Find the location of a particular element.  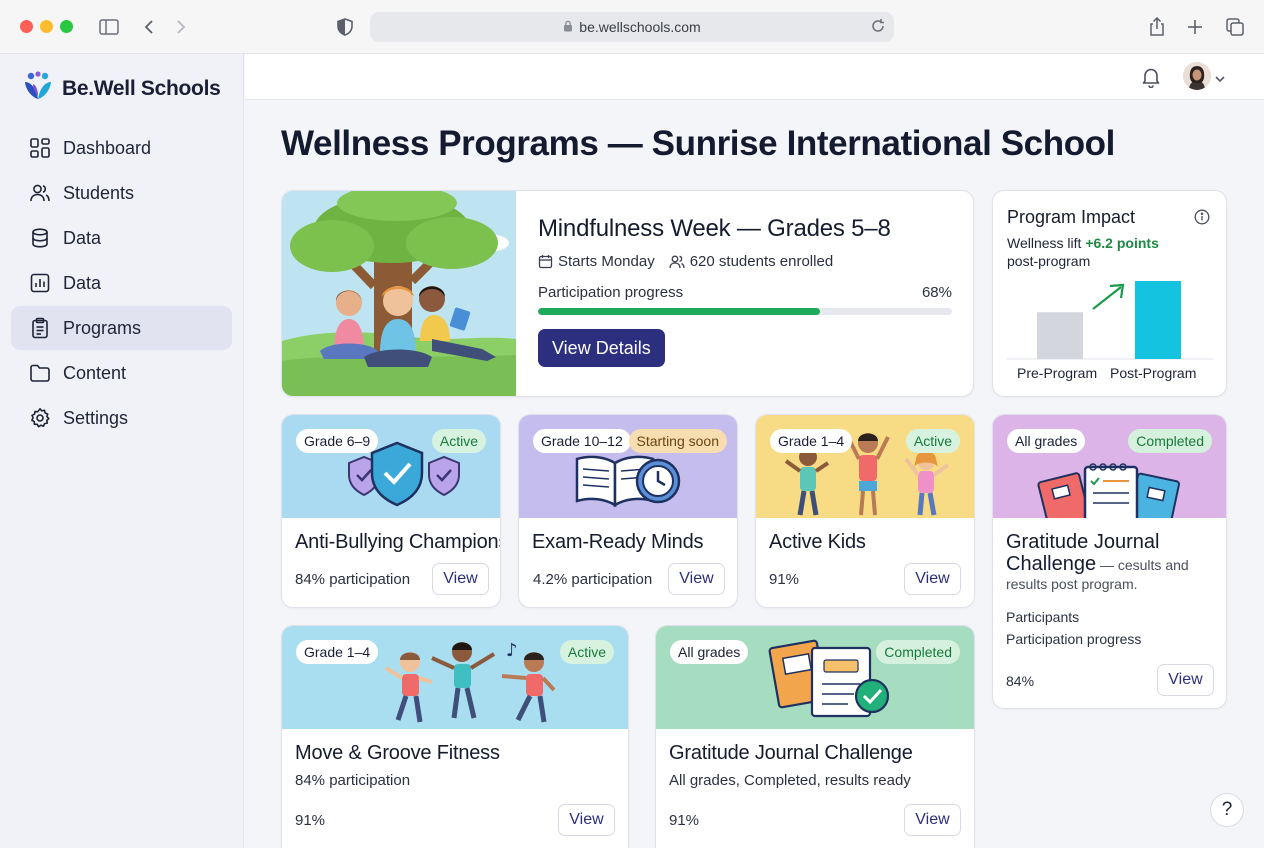

share-icon is located at coordinates (1157, 27).